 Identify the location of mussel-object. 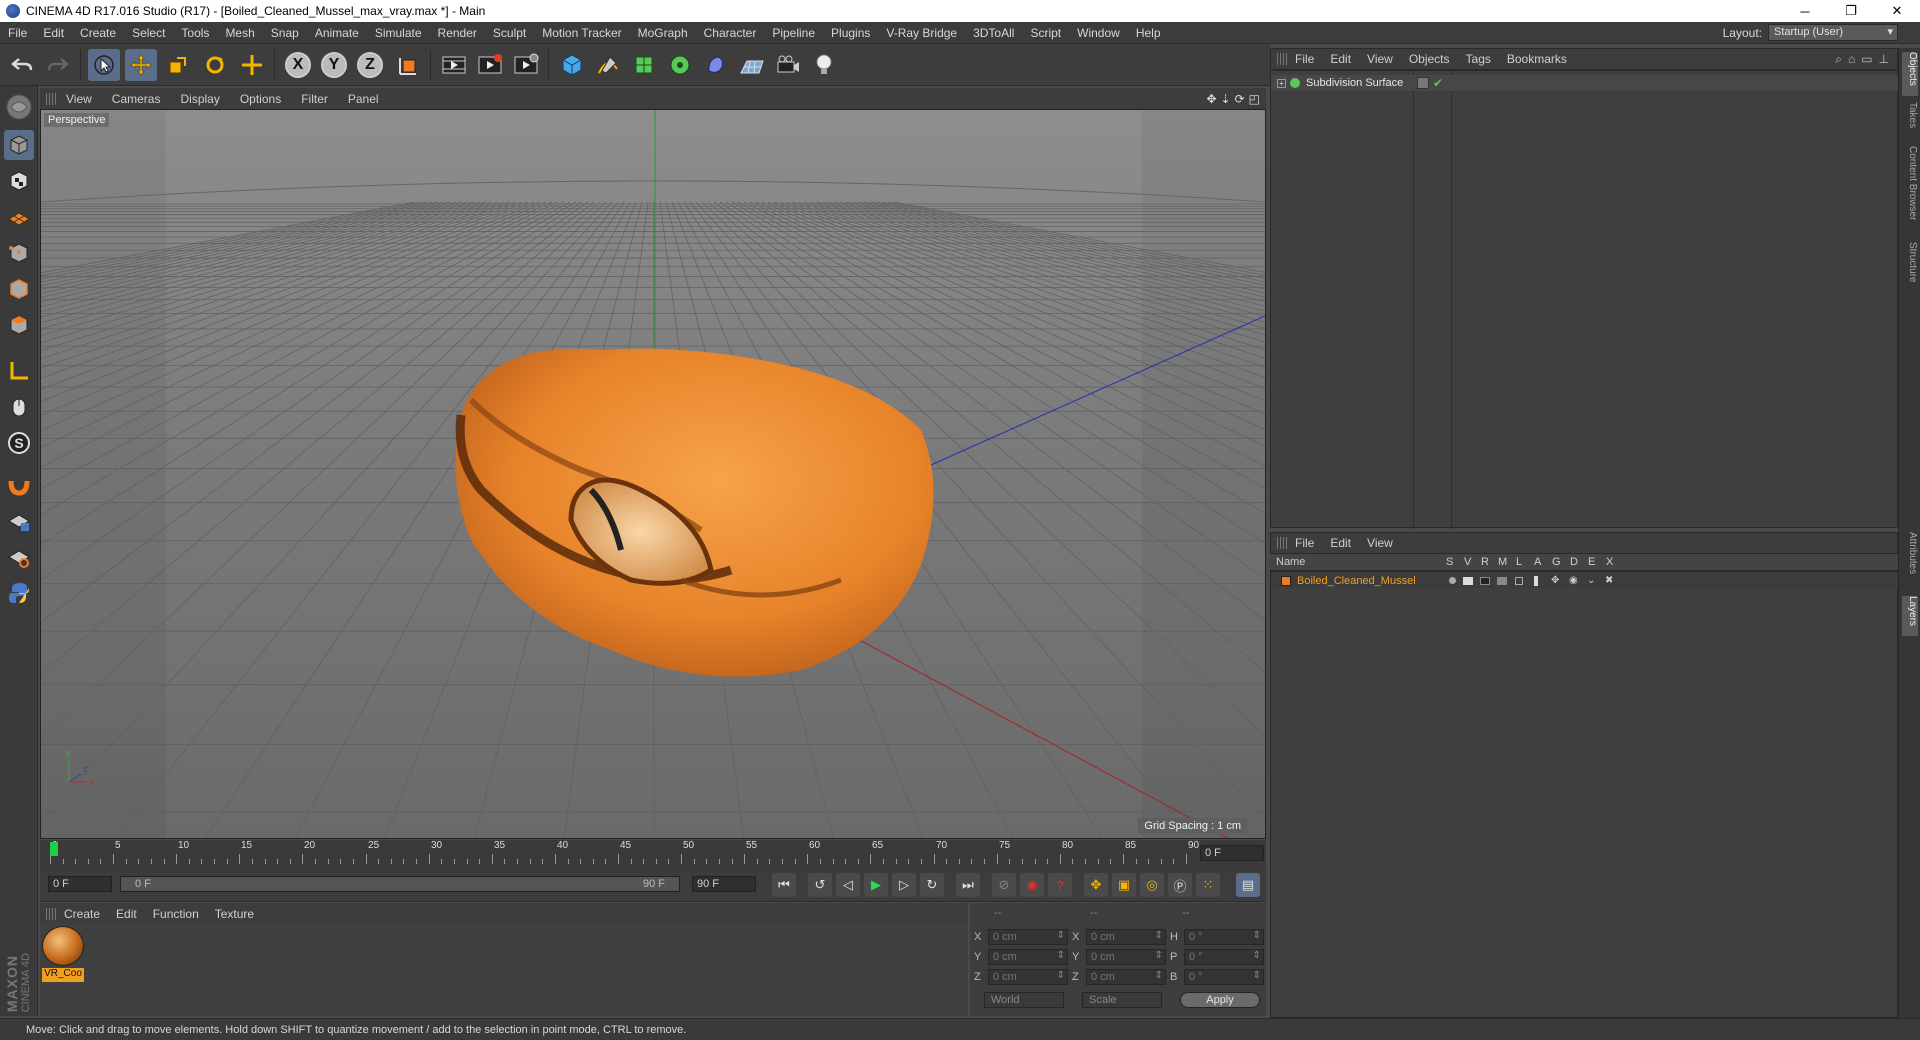
(694, 512).